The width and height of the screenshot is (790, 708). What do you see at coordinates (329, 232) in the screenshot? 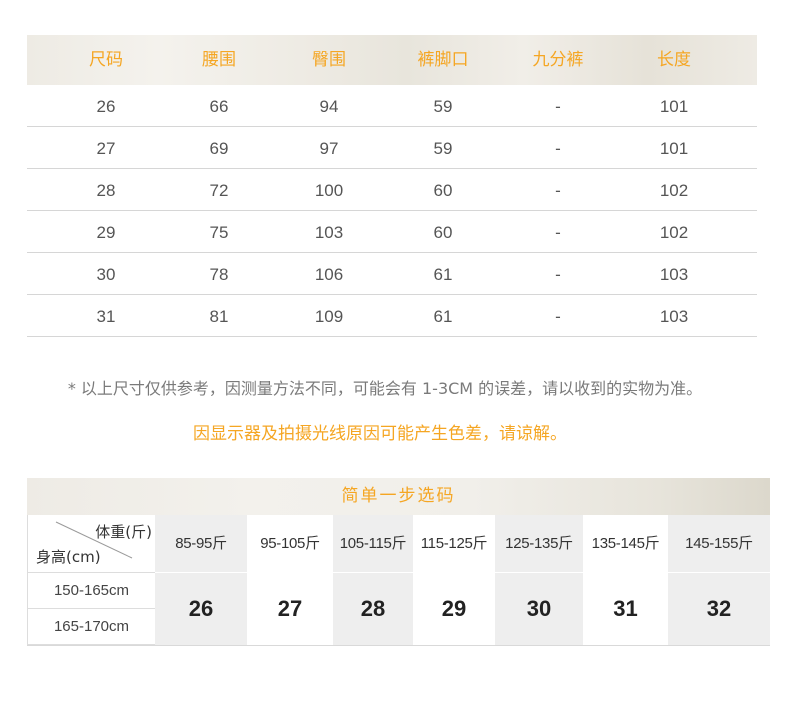
I see `cell-hip: 103` at bounding box center [329, 232].